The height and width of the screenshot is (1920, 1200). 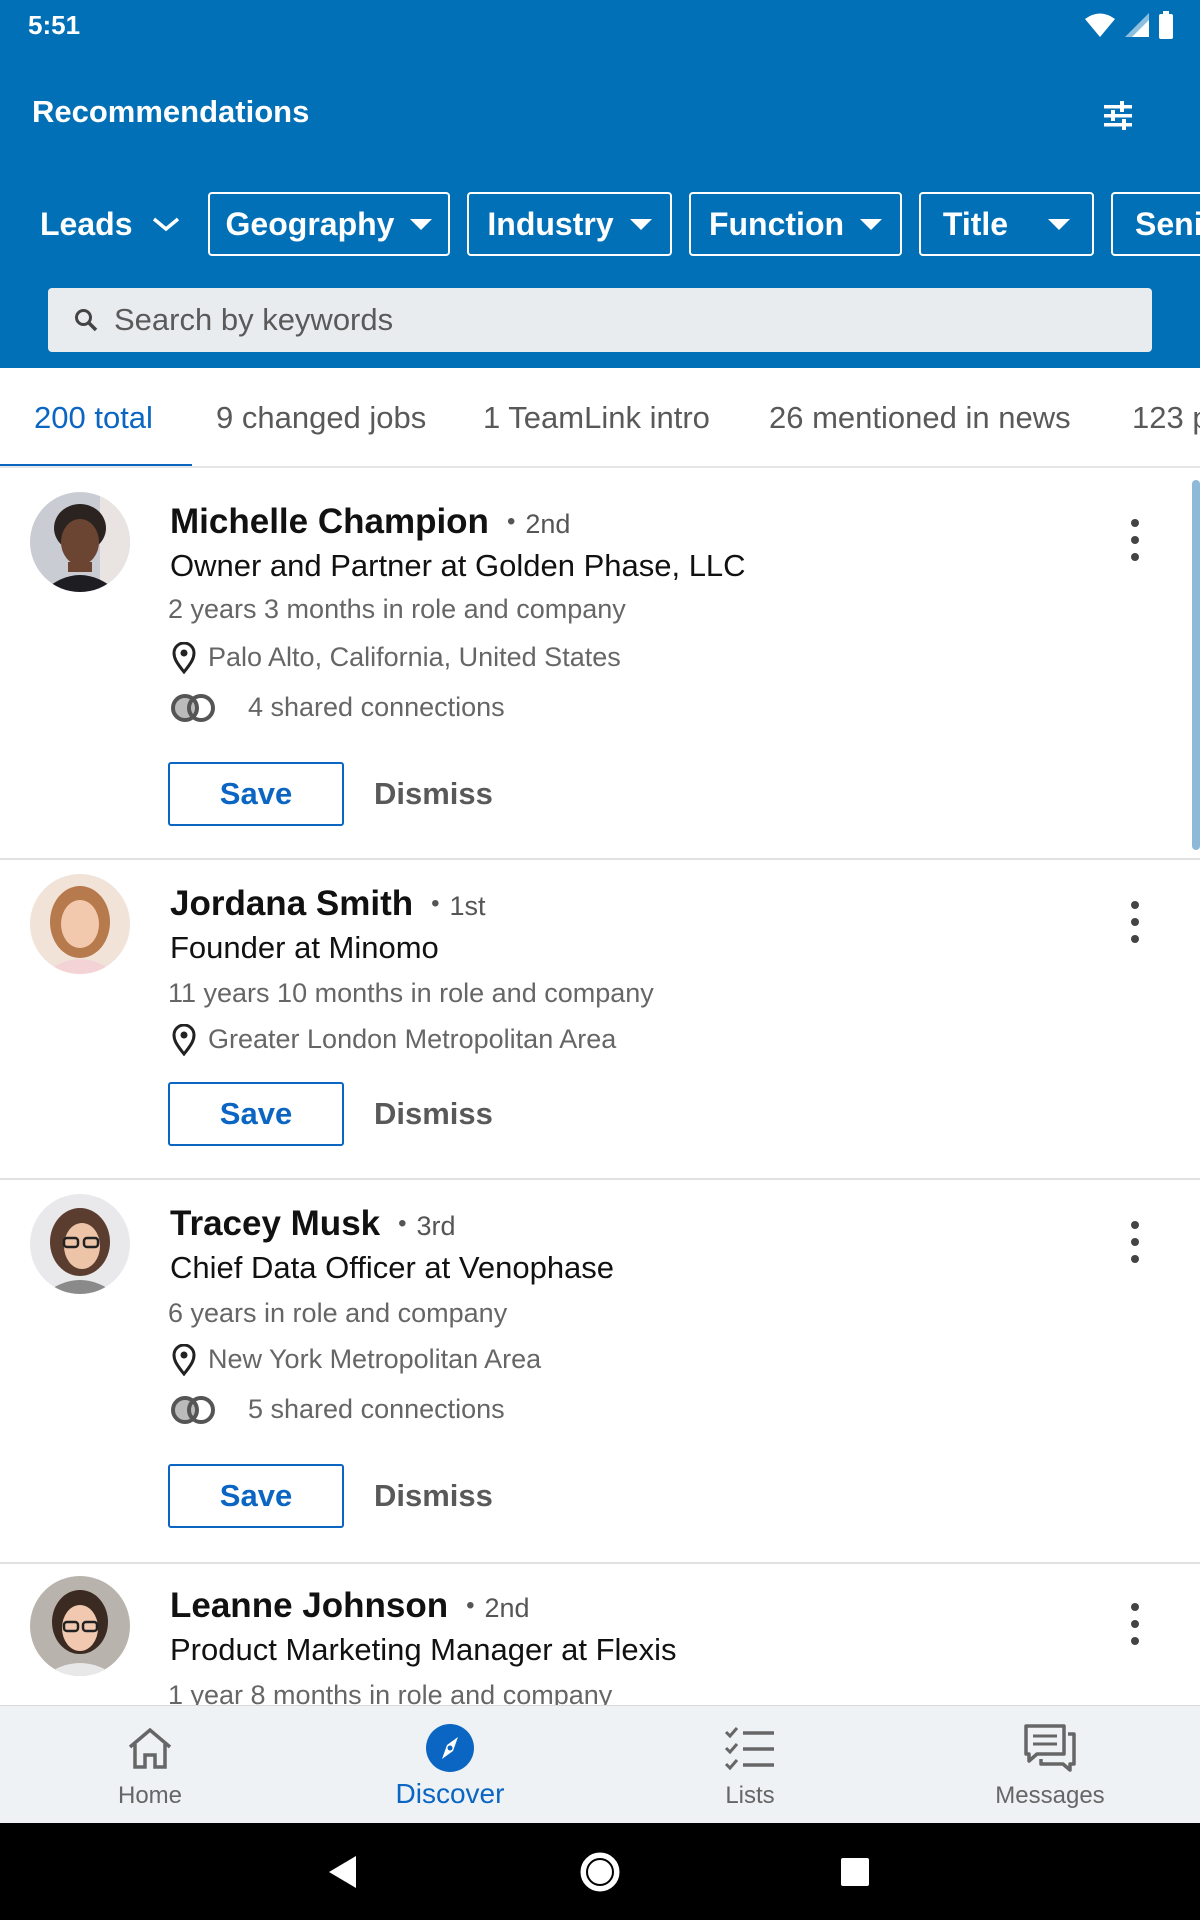 What do you see at coordinates (275, 1224) in the screenshot?
I see `lead-name: Tracey Musk` at bounding box center [275, 1224].